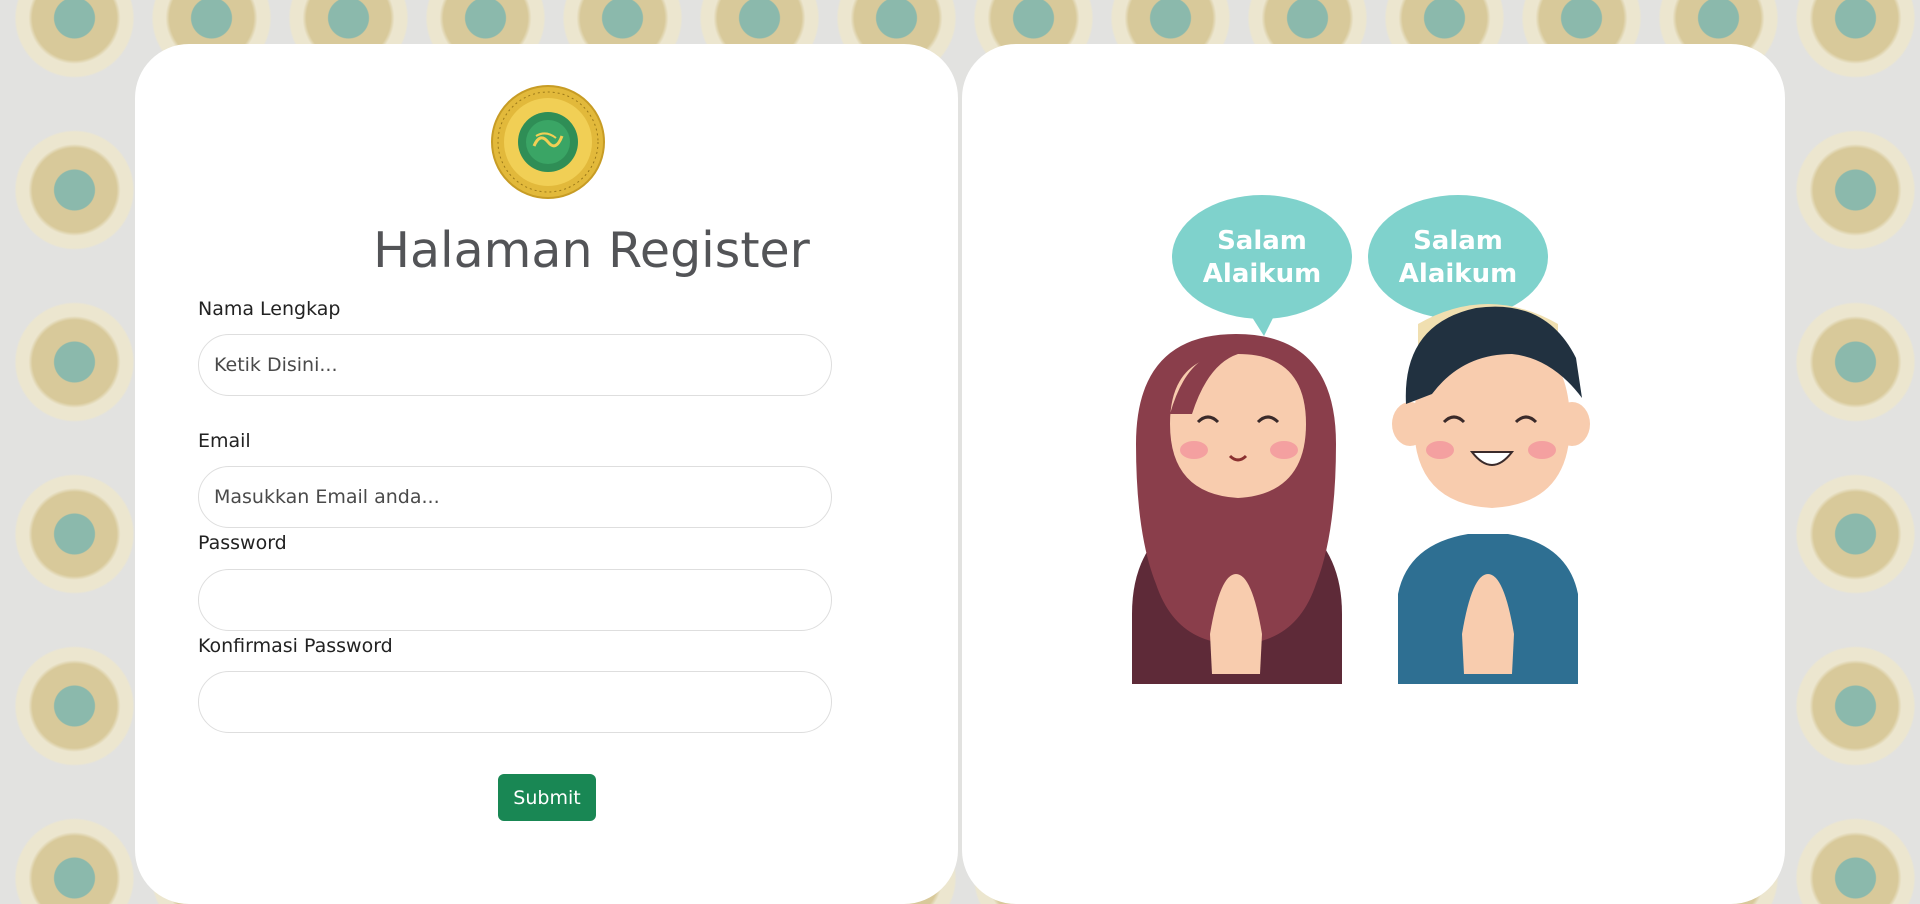 Image resolution: width=1920 pixels, height=904 pixels. Describe the element at coordinates (515, 600) in the screenshot. I see `password-input` at that location.